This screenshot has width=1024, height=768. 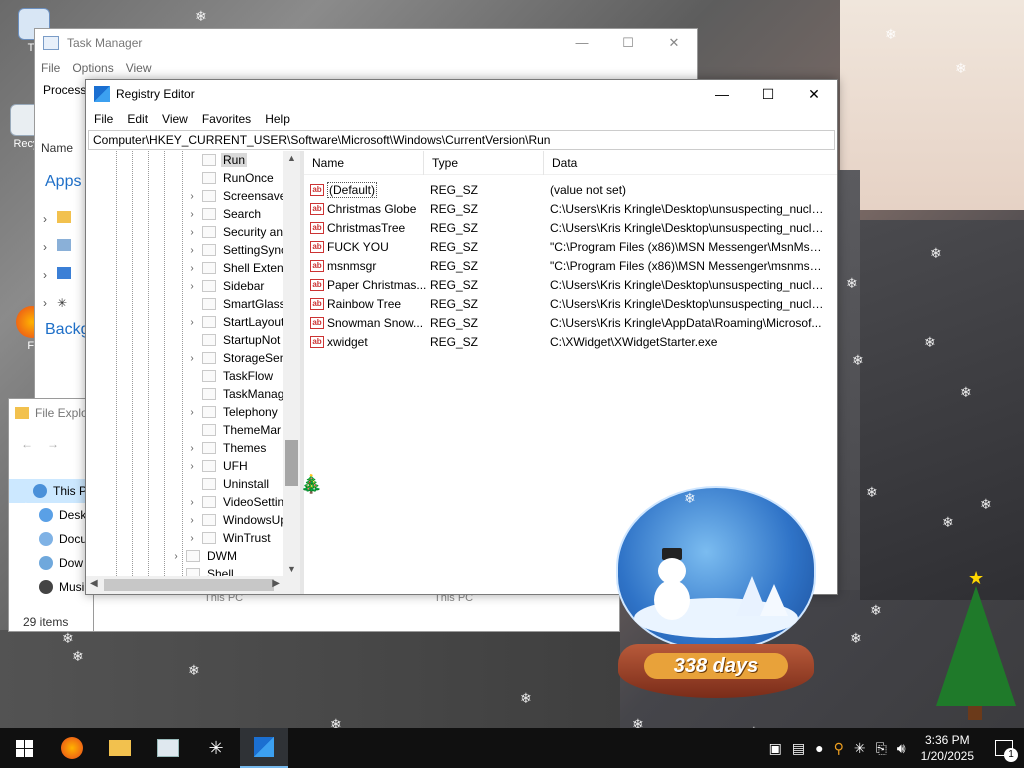 I want to click on scroll-down-icon: ▼, so click(x=291, y=569).